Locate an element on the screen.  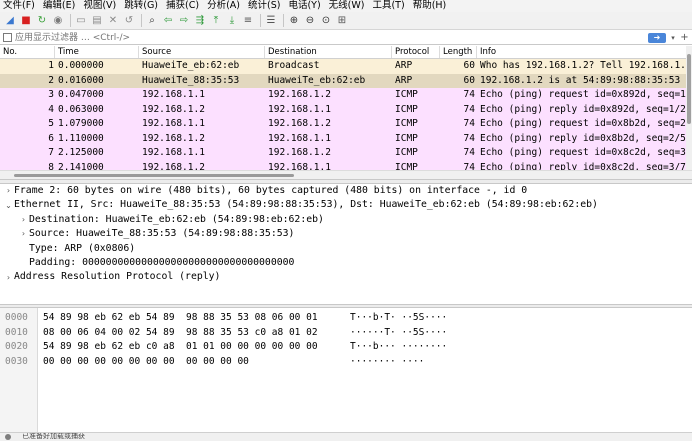
menu-item-9: 工具(T) is located at coordinates (388, 6).